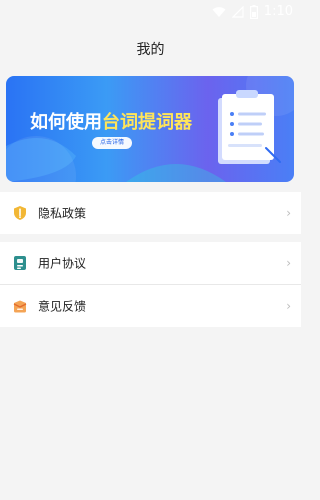 The width and height of the screenshot is (320, 500). I want to click on banner-details-button: 点击详情, so click(112, 143).